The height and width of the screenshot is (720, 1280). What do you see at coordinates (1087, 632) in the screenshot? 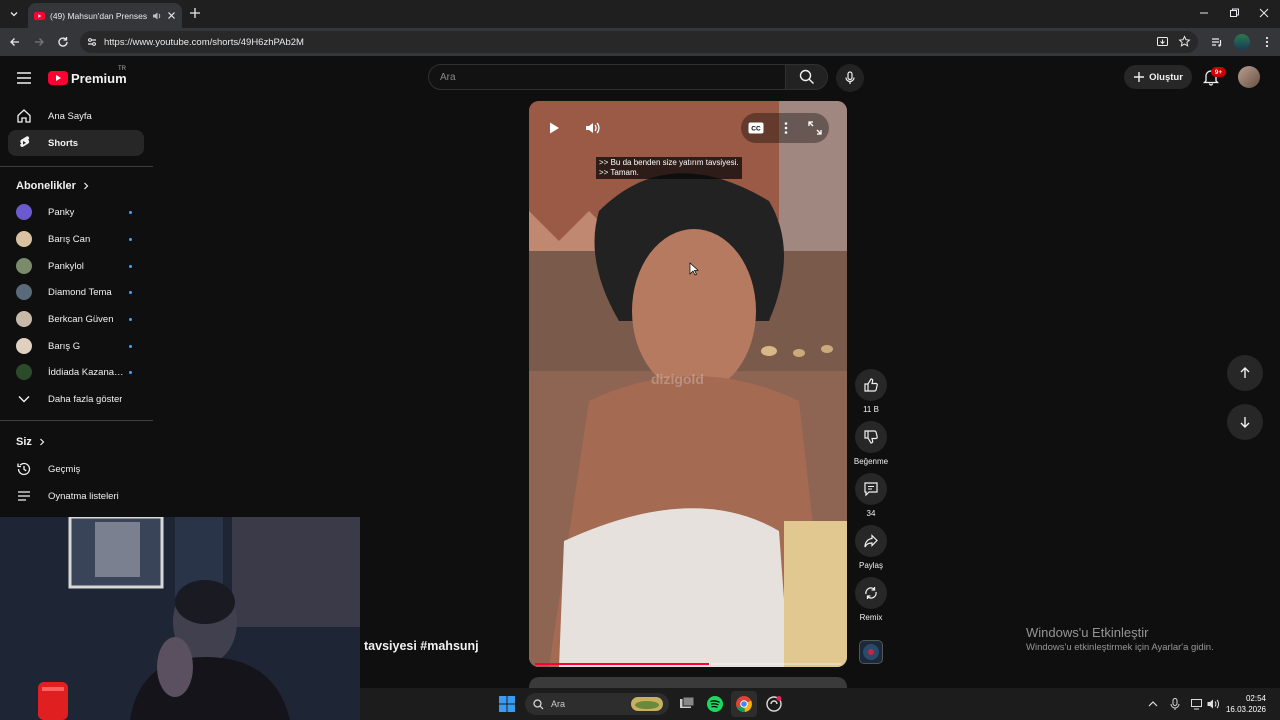
I see `activation-title: Windows'u Etkinleştir` at bounding box center [1087, 632].